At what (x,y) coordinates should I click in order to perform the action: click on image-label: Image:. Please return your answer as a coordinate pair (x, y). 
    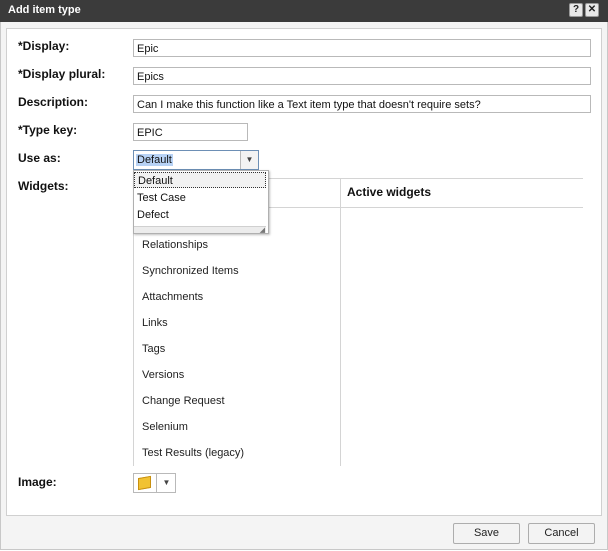
    Looking at the image, I should click on (37, 482).